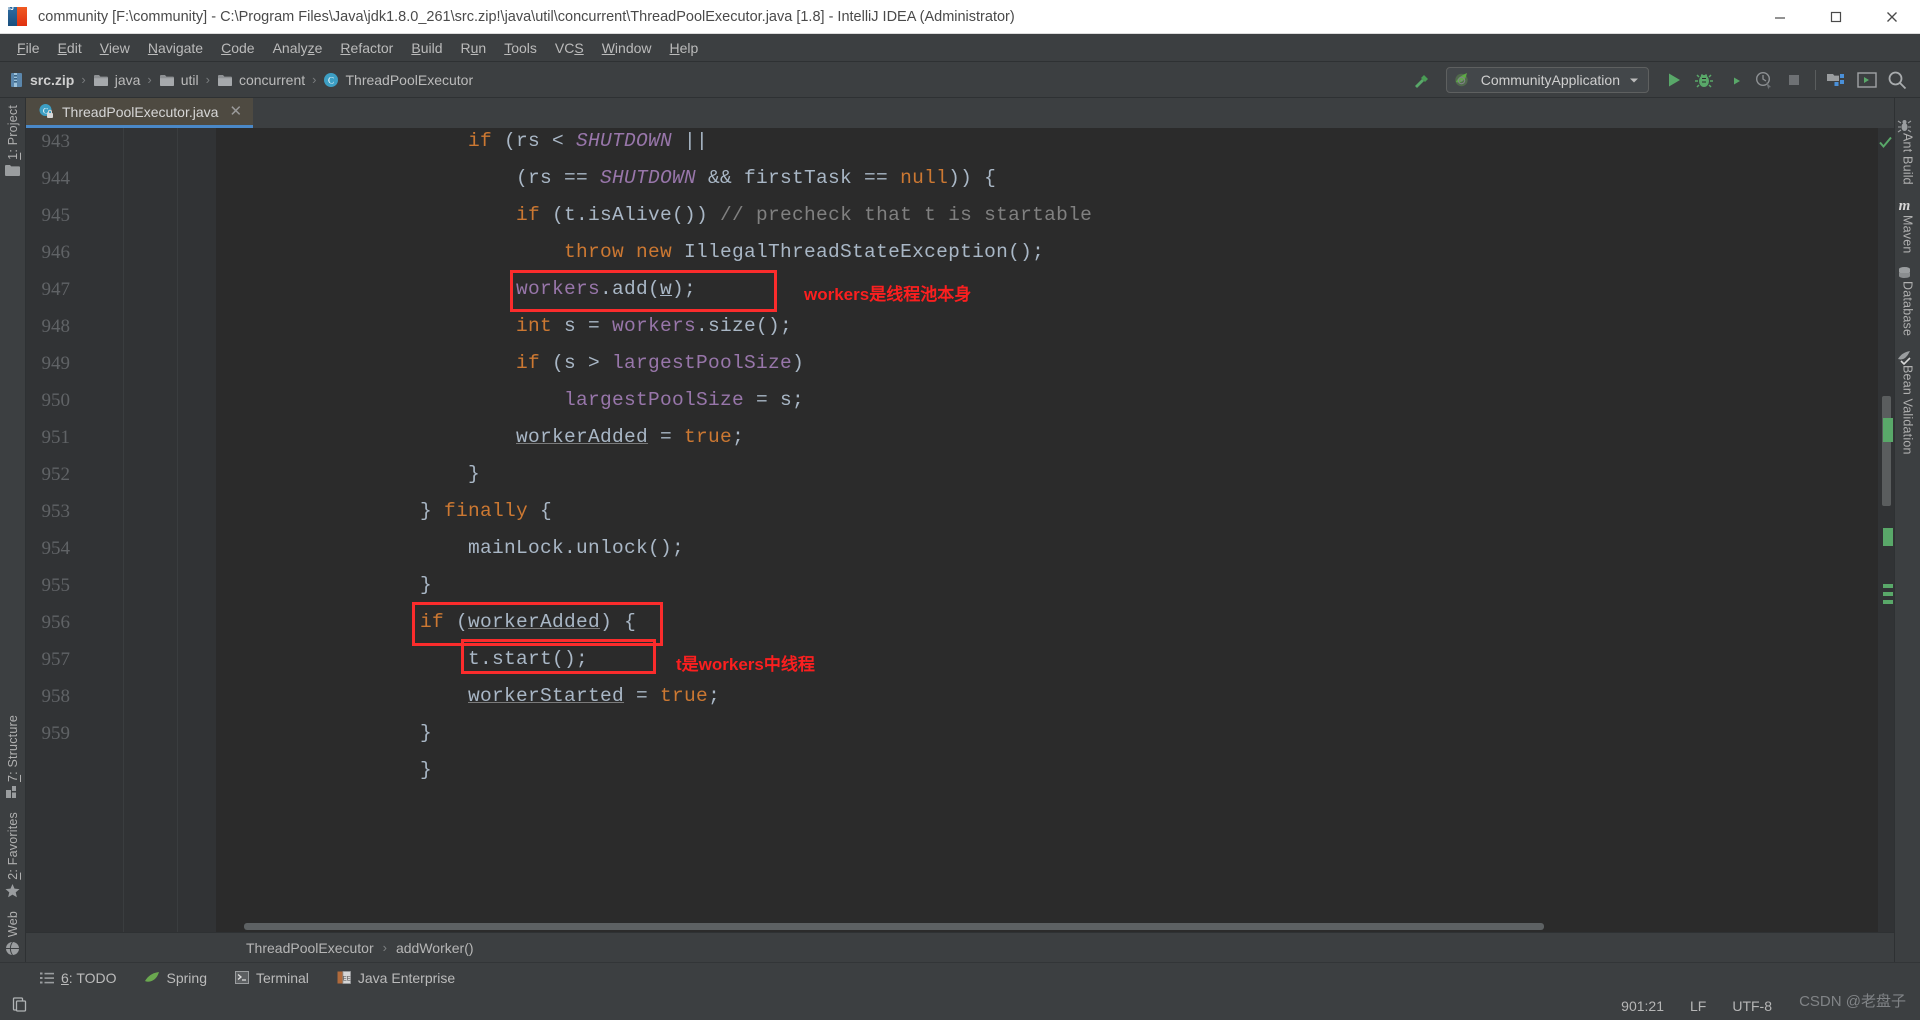  I want to click on editor-marker-strip, so click(1886, 530).